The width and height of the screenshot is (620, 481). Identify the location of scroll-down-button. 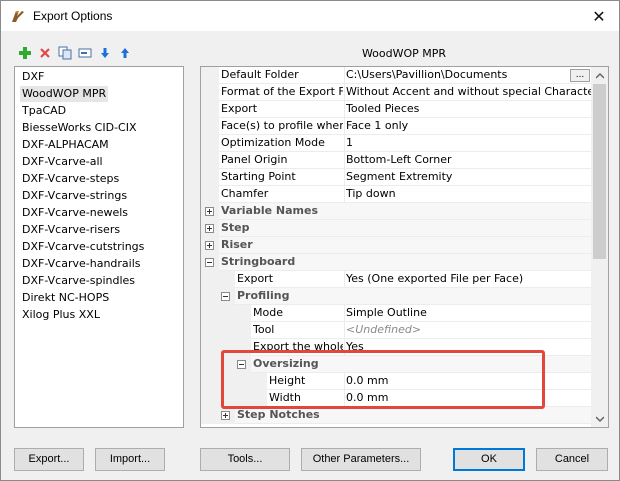
(599, 418).